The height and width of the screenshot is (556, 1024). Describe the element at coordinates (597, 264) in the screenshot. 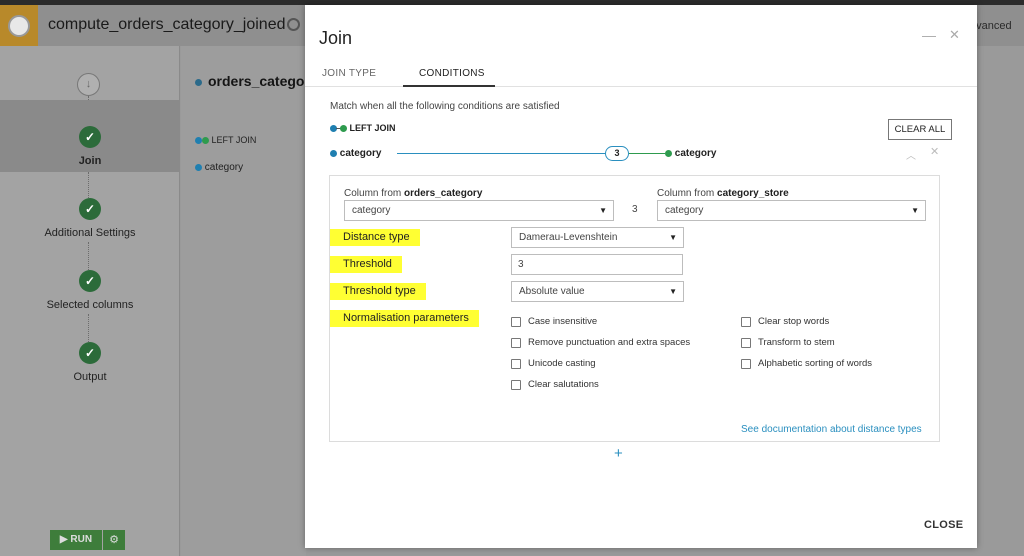

I see `threshold-input: 3` at that location.